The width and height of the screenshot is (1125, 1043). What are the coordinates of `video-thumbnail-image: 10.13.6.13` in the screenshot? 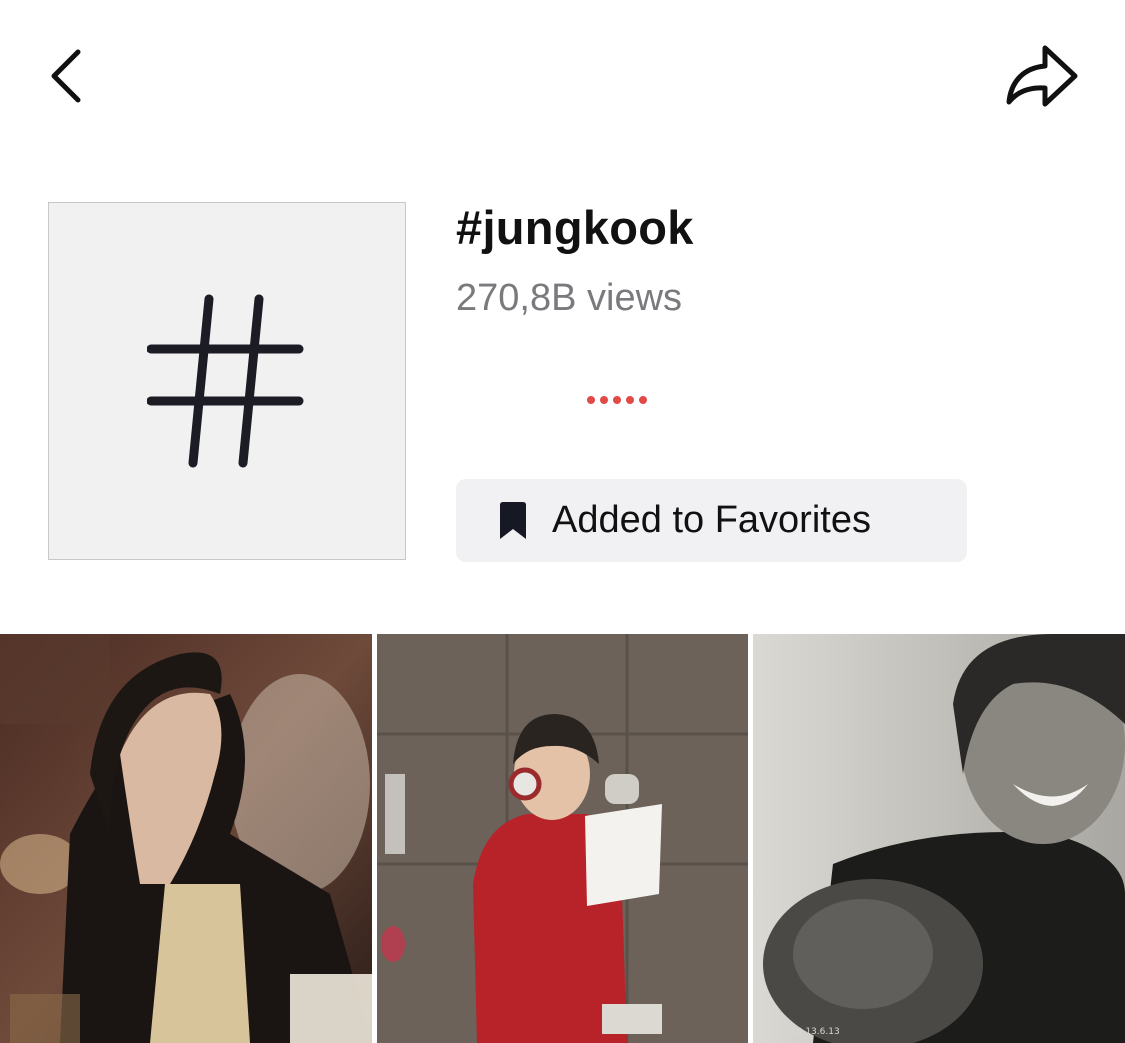 It's located at (939, 838).